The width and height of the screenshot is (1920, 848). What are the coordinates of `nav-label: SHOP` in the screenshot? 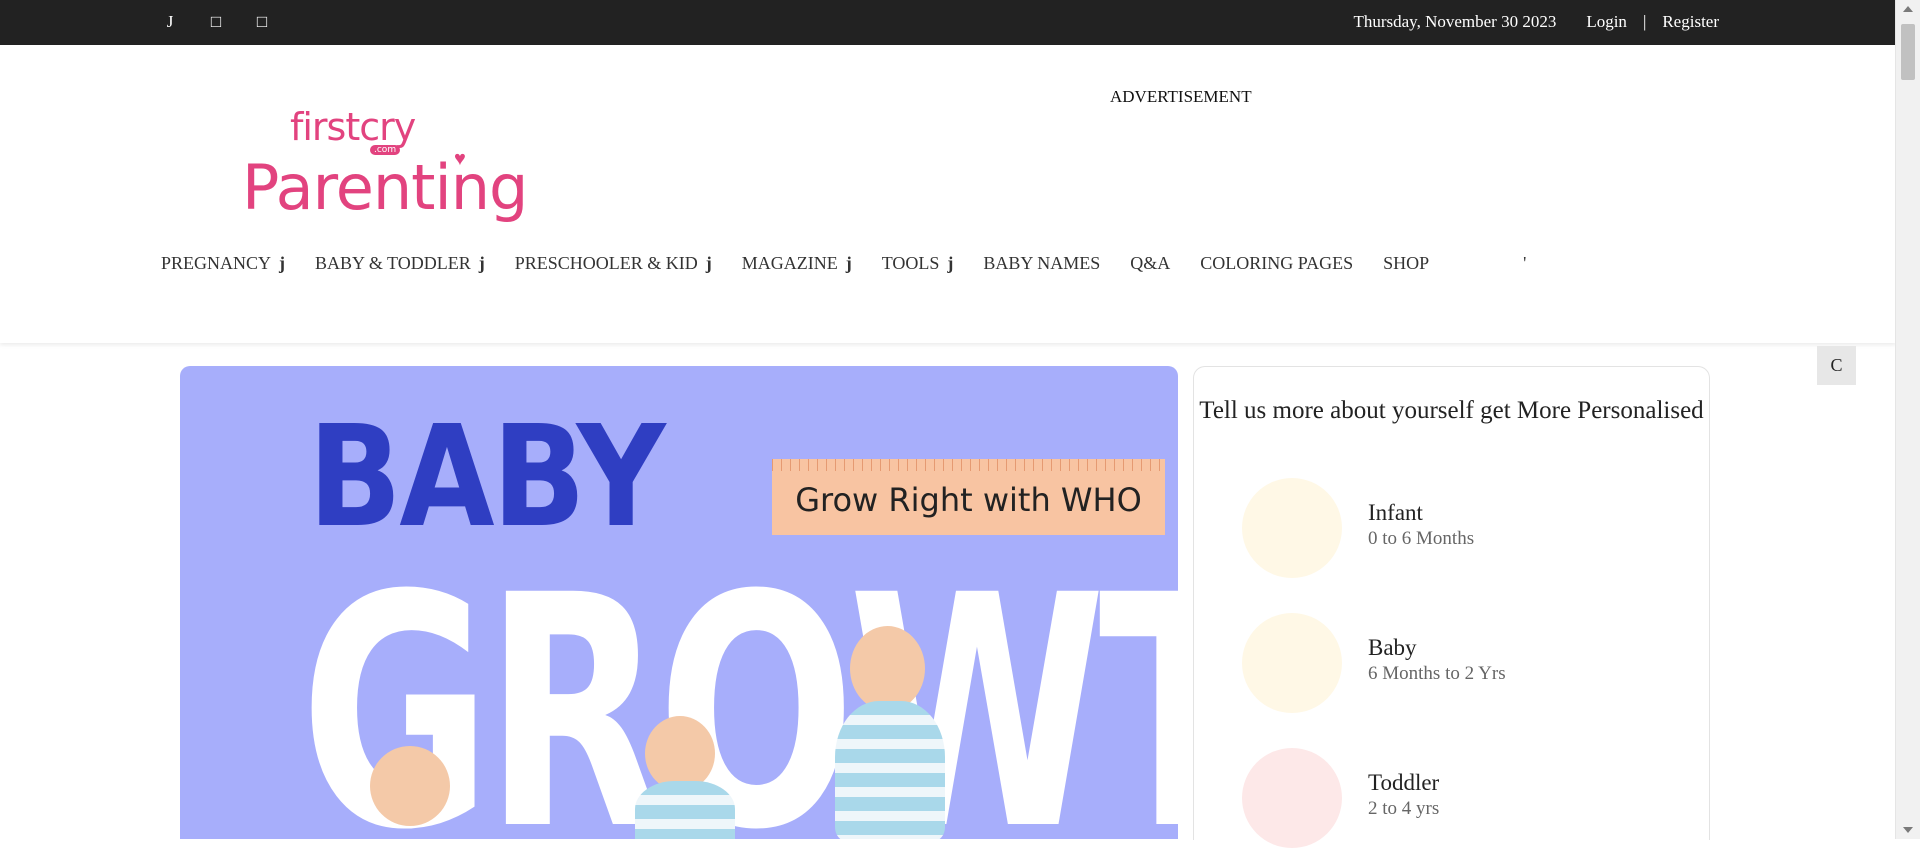 It's located at (1406, 263).